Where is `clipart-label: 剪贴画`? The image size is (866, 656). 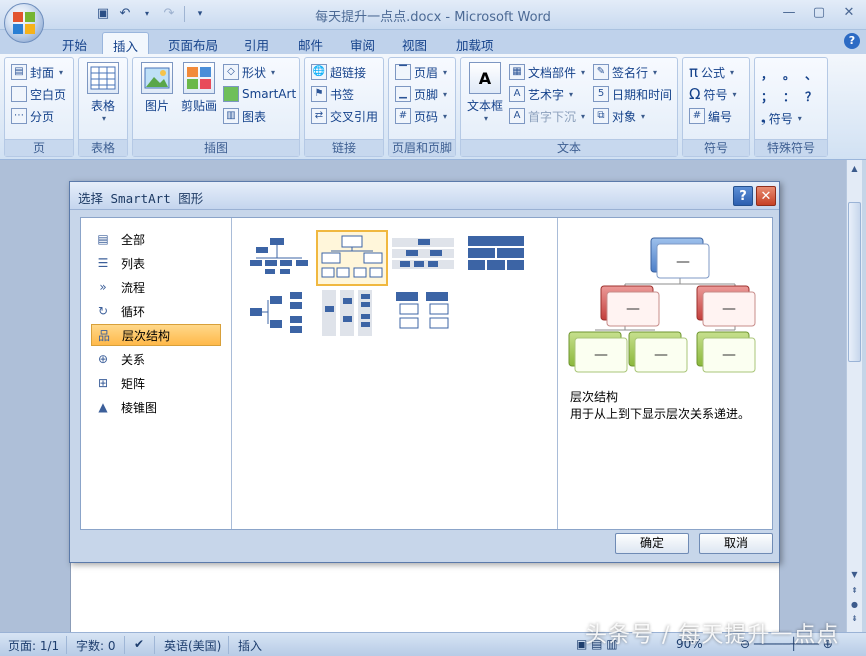
clipart-label: 剪贴画 is located at coordinates (198, 106).